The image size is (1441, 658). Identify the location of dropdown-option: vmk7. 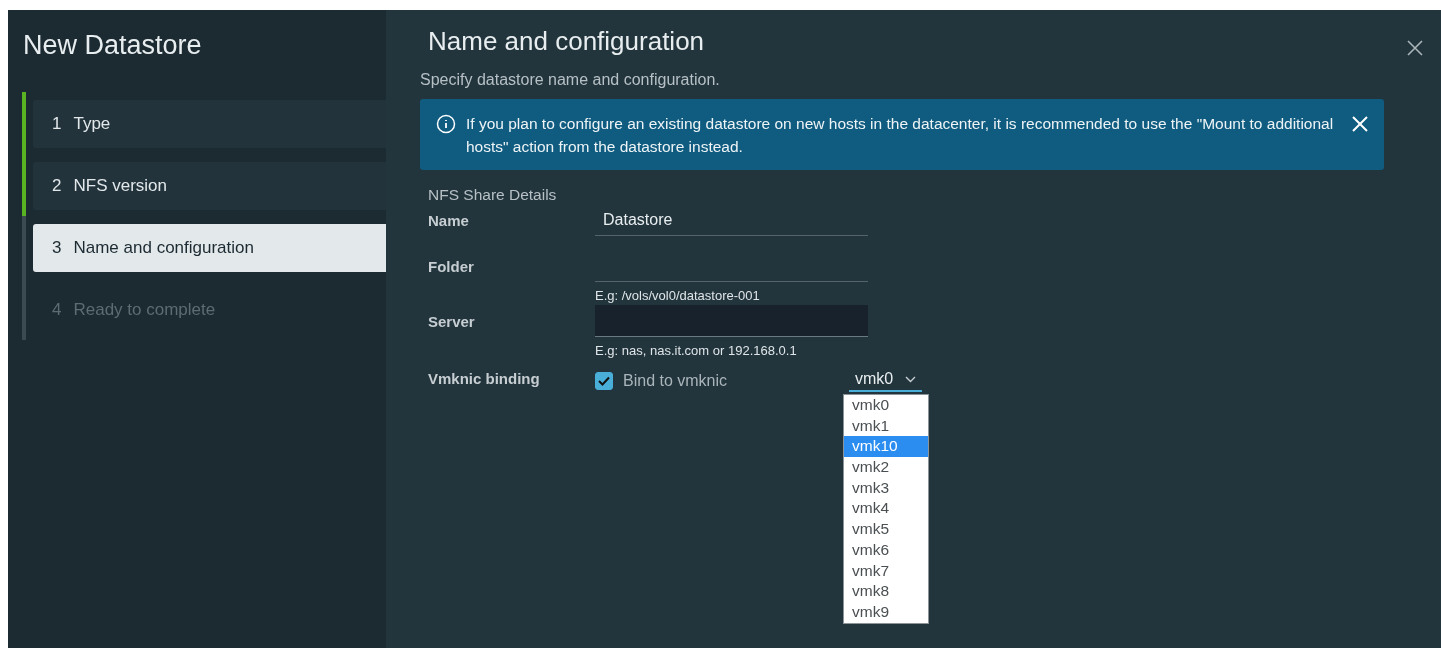
(886, 571).